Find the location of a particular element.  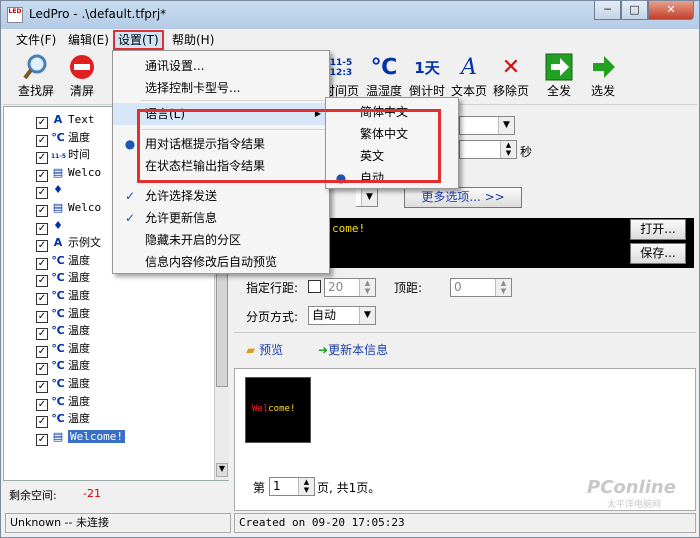

tree-item: ✓ ▤ Welcome! is located at coordinates (80, 437).